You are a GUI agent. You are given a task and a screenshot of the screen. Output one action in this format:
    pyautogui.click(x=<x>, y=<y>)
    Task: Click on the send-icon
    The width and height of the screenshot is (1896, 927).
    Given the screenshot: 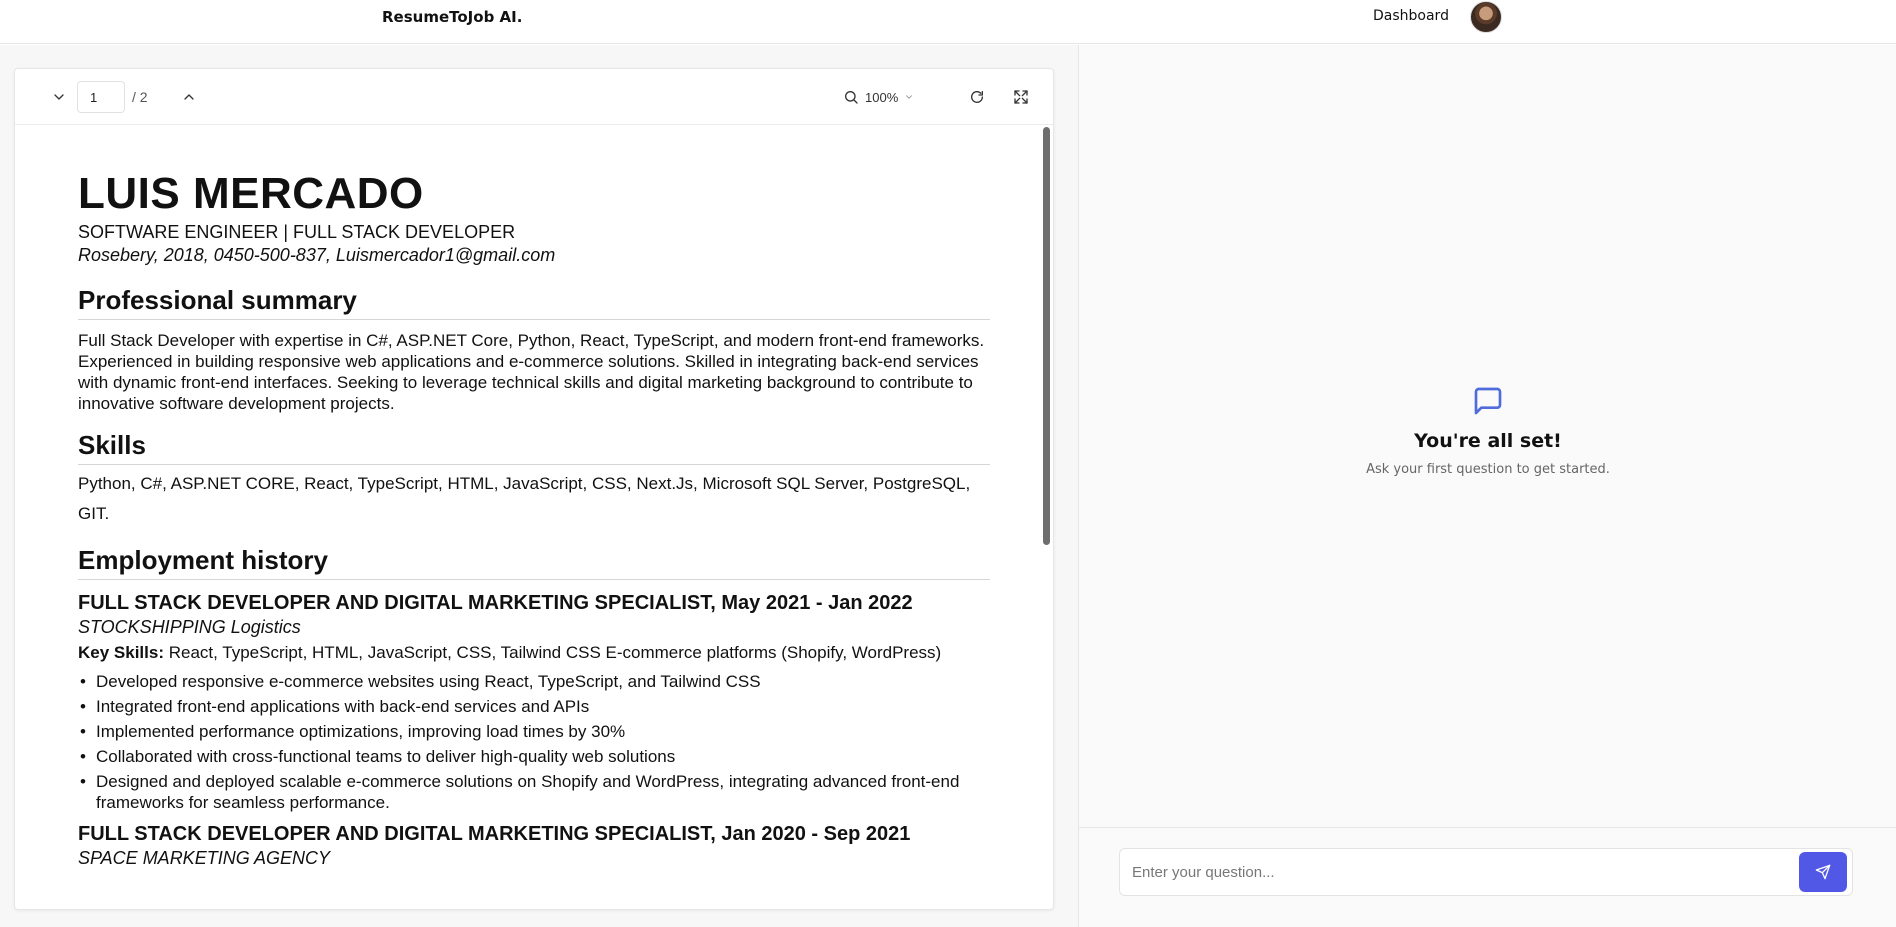 What is the action you would take?
    pyautogui.click(x=1823, y=872)
    